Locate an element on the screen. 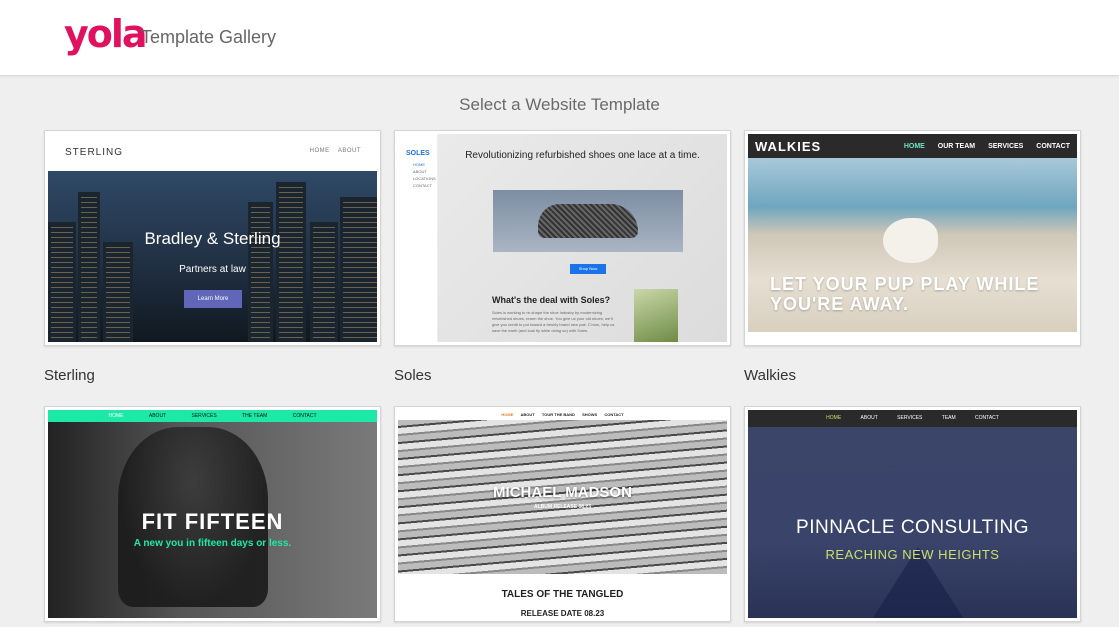 This screenshot has width=1119, height=627. fit-fifteen-nav-item: SERVICES is located at coordinates (204, 416).